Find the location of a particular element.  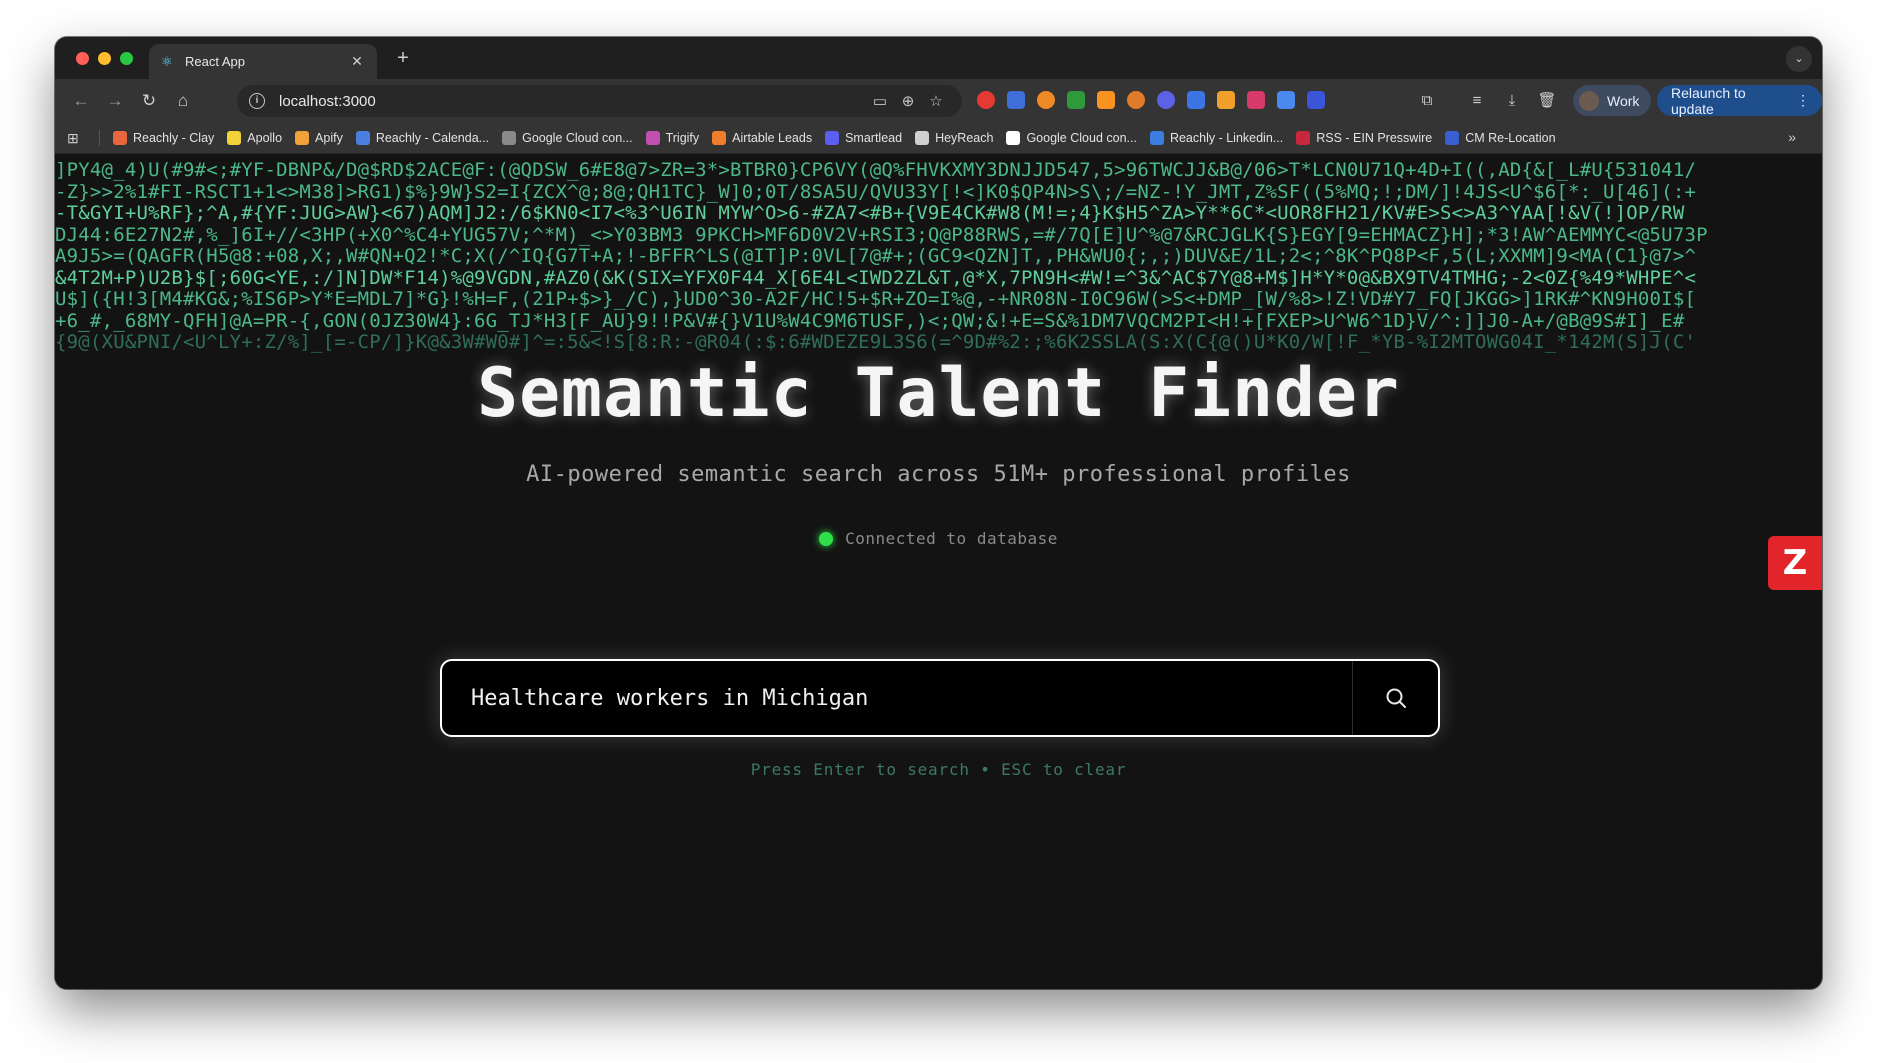

bookmark-label: HeyReach is located at coordinates (964, 138).